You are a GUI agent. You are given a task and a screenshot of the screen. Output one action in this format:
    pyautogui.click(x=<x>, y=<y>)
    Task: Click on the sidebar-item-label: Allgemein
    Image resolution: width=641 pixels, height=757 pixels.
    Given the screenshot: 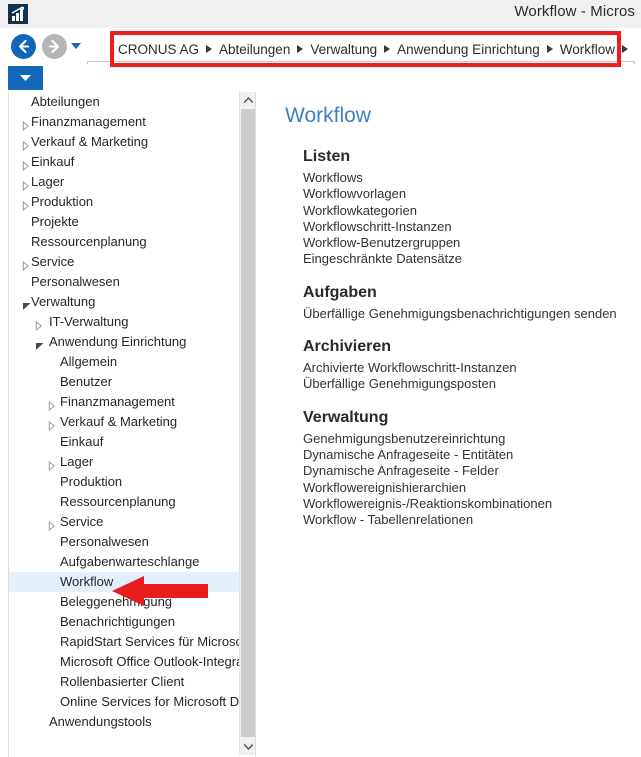 What is the action you would take?
    pyautogui.click(x=89, y=361)
    